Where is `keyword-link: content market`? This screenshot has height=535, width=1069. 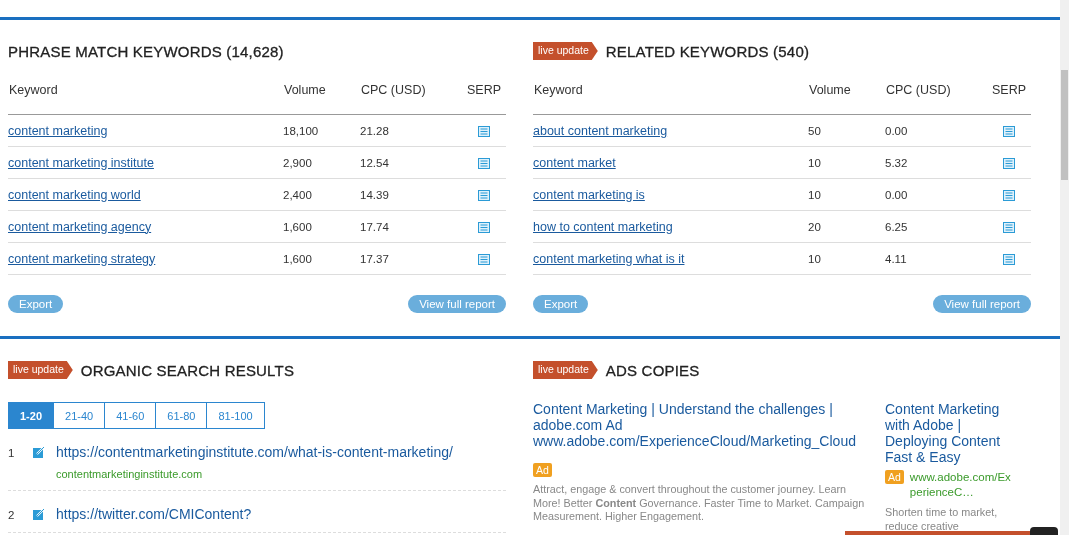 keyword-link: content market is located at coordinates (574, 162).